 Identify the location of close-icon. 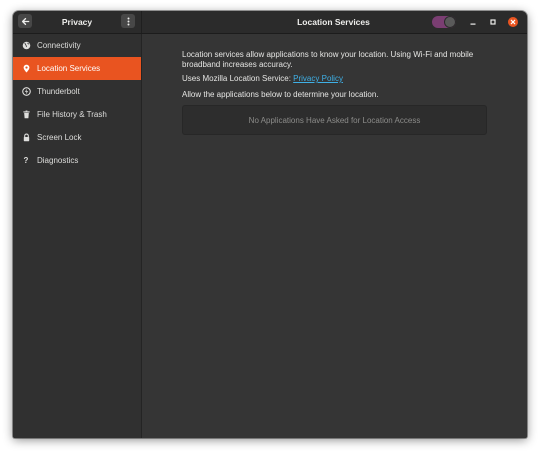
(513, 22).